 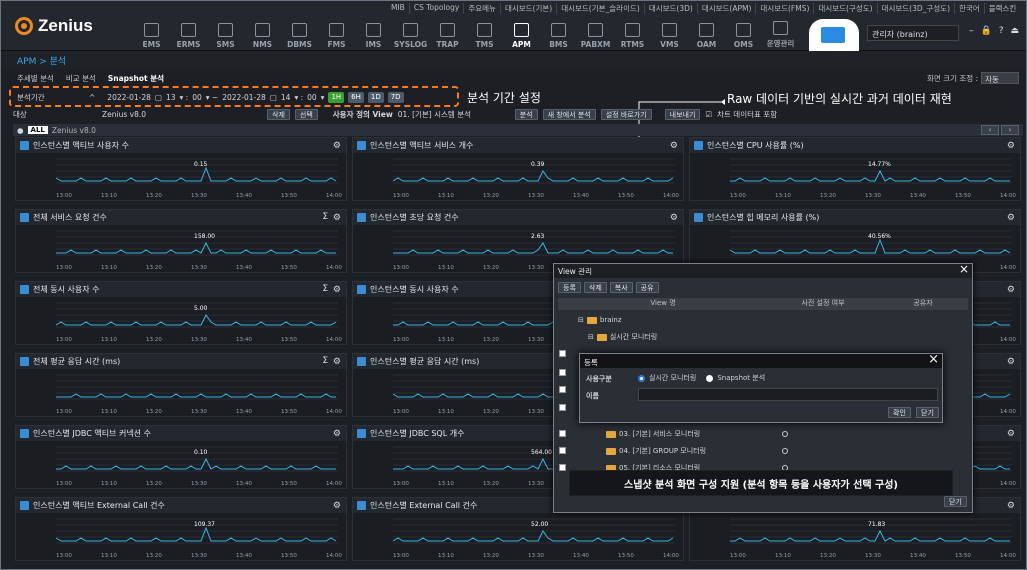 I want to click on end-date: 2022-01-28, so click(x=244, y=97).